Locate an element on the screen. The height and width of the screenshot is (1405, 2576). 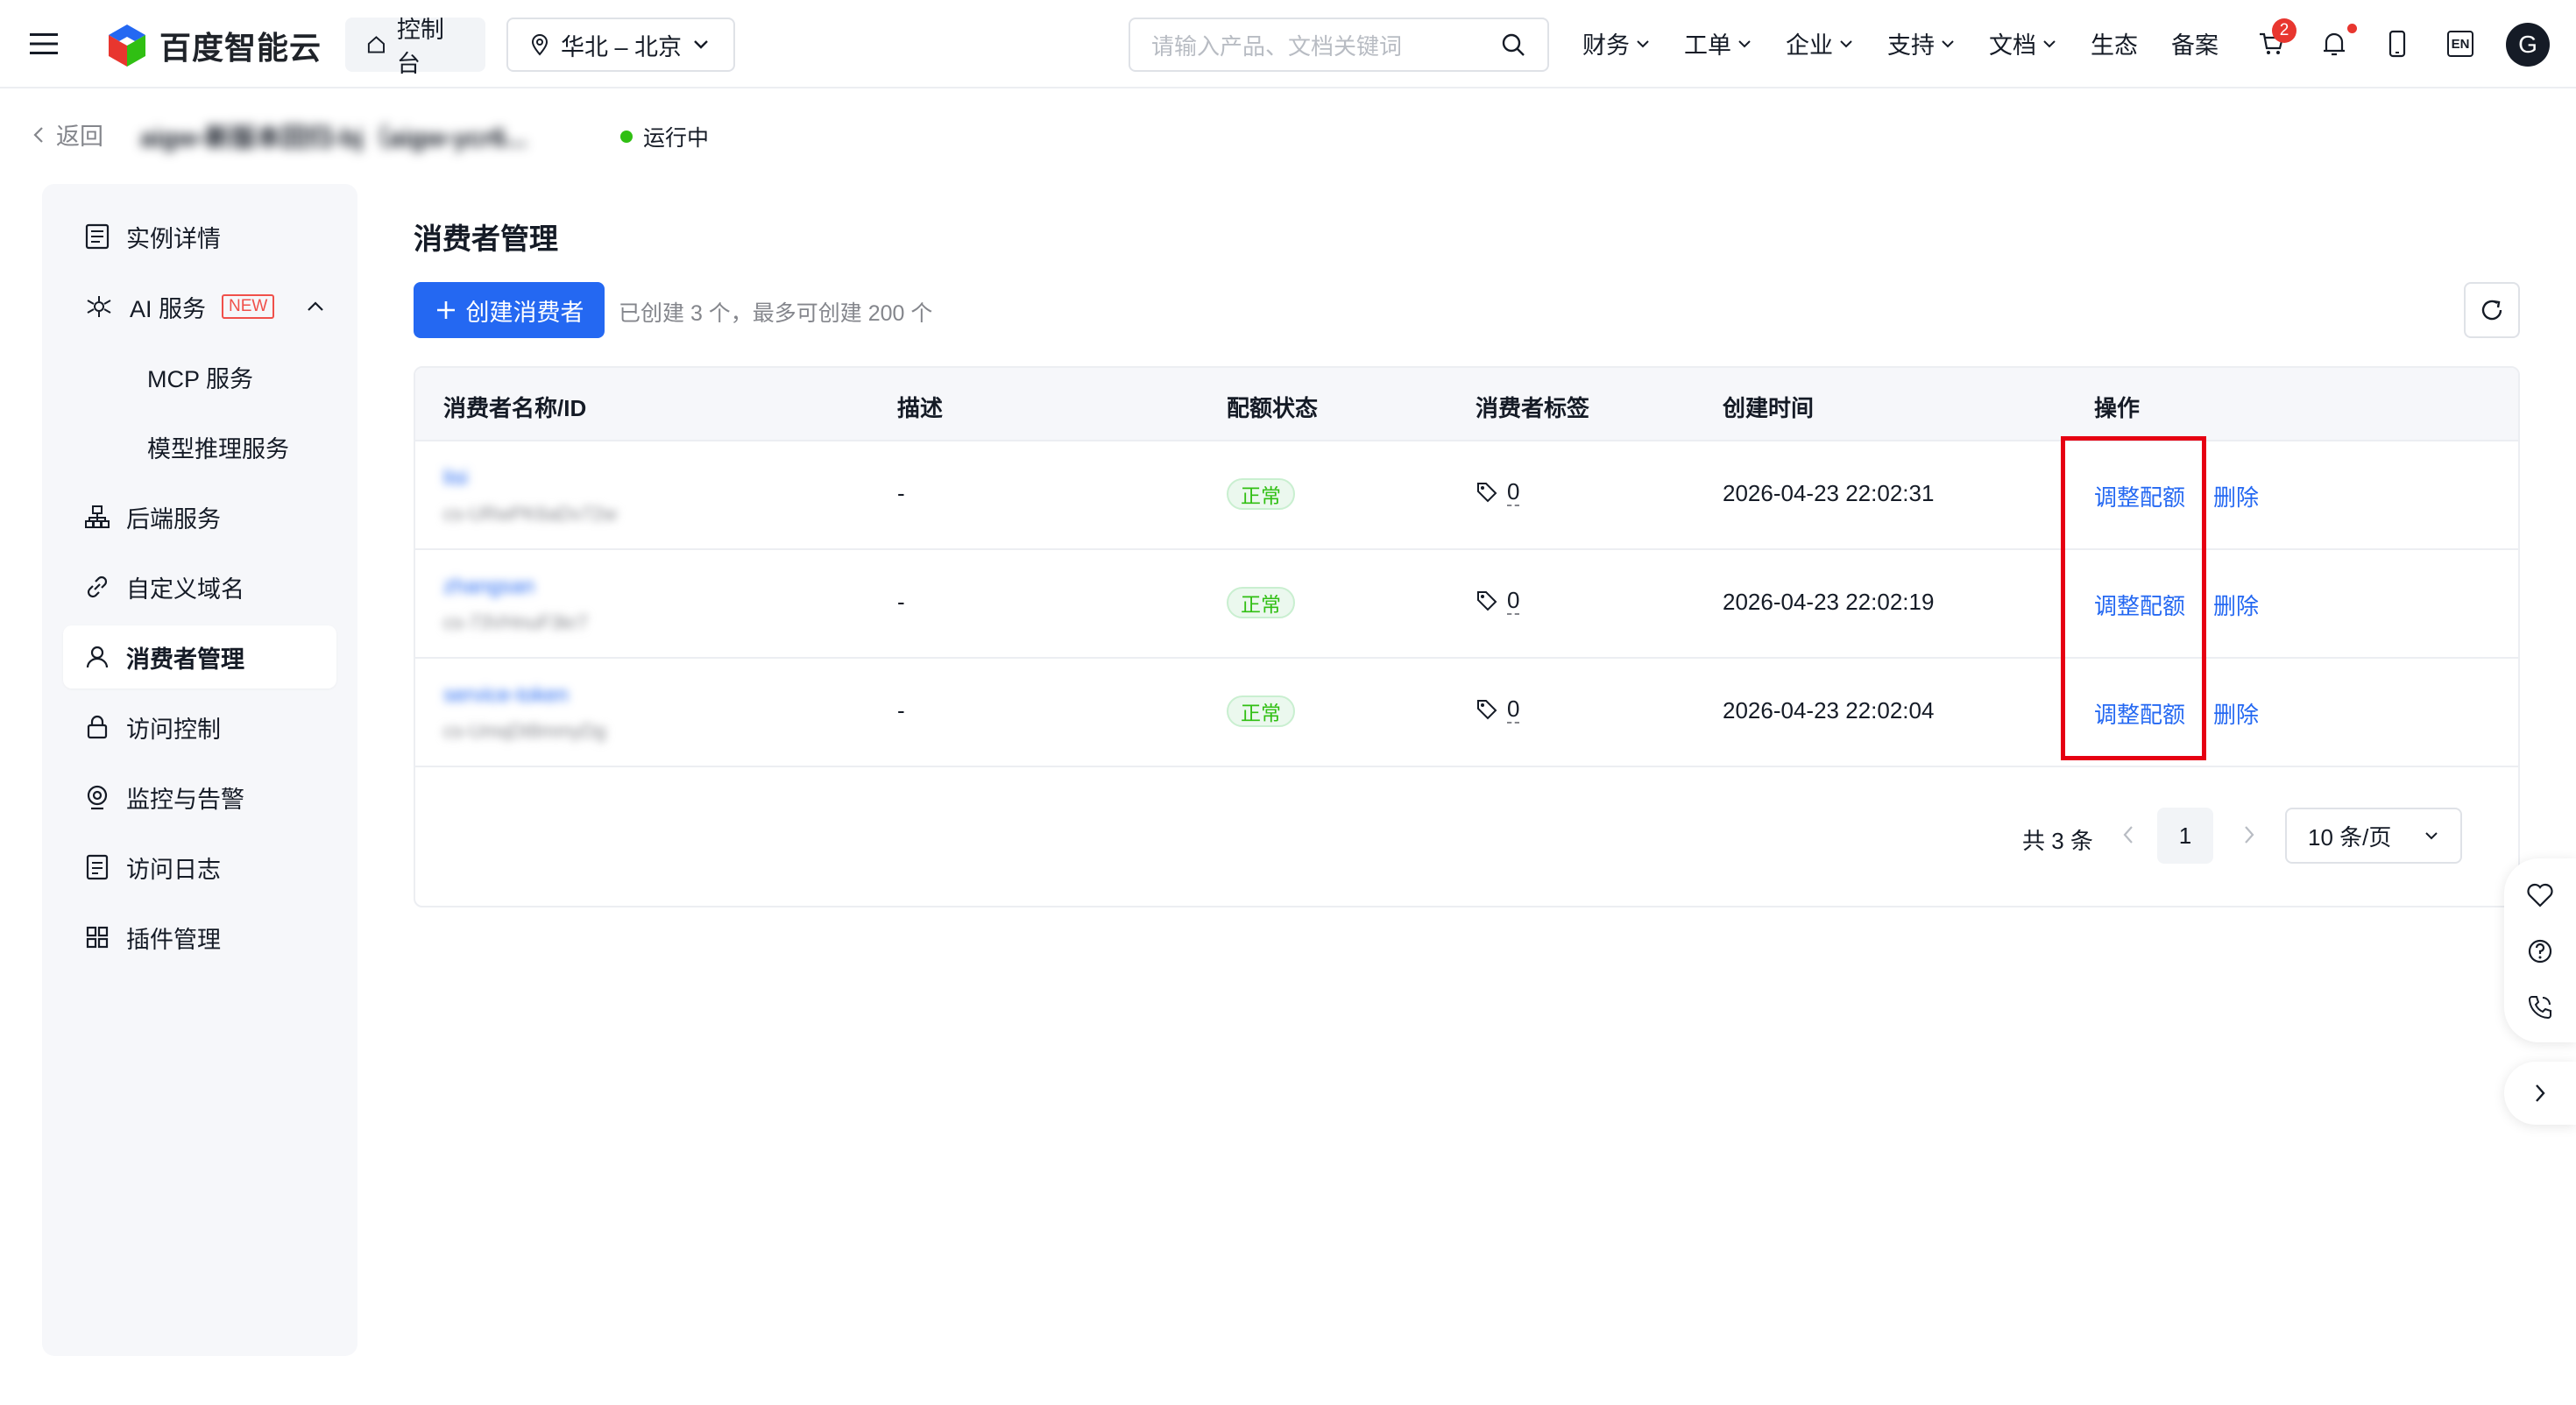
annotation-highlight-box is located at coordinates (2133, 598).